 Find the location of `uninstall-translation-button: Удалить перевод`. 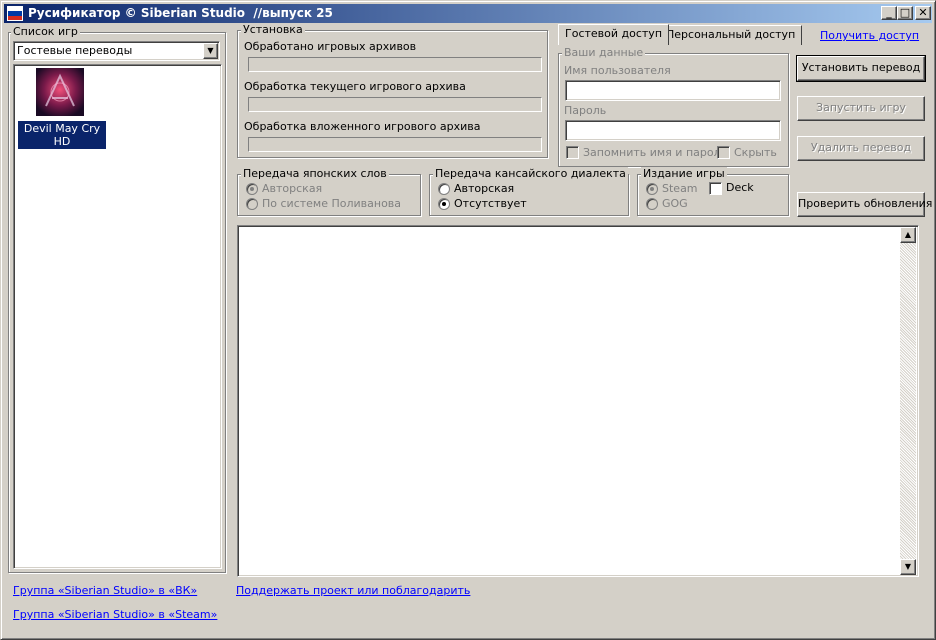

uninstall-translation-button: Удалить перевод is located at coordinates (861, 148).